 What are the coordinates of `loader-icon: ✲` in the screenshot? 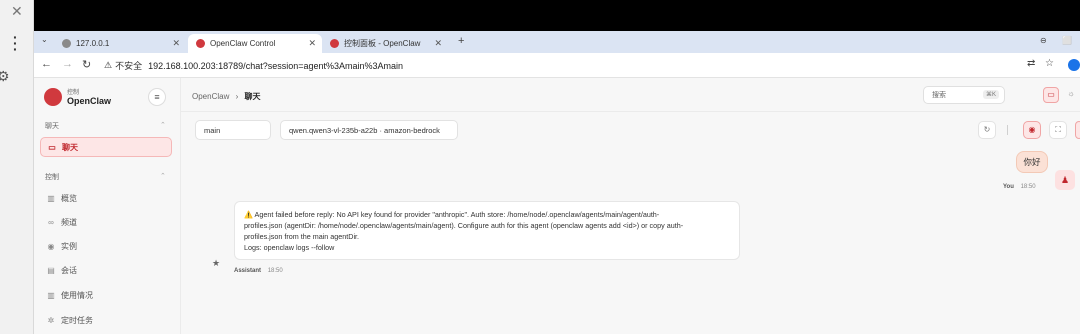 It's located at (51, 320).